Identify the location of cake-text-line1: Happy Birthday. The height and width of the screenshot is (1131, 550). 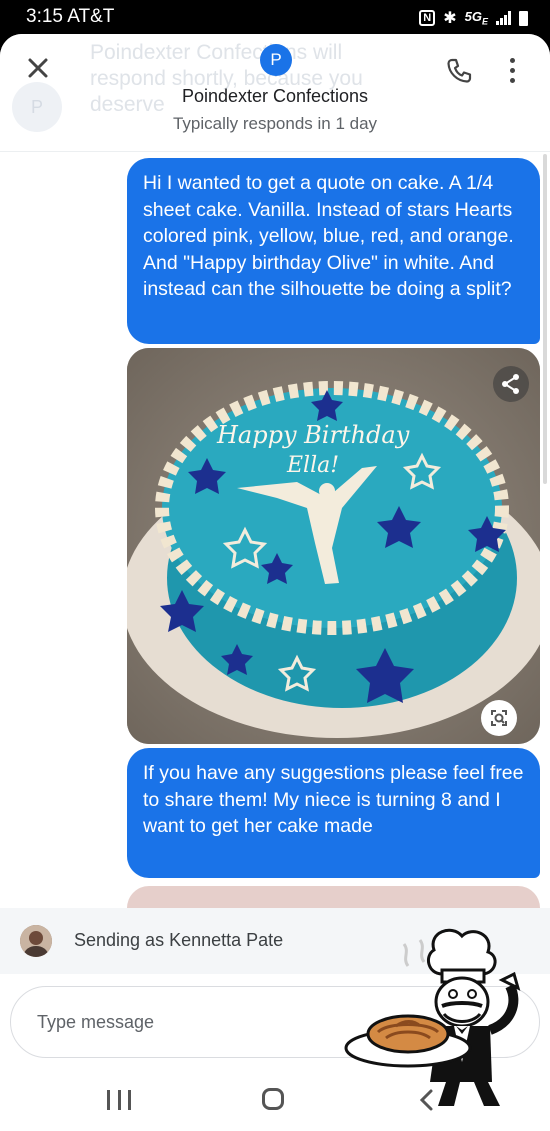
(313, 435).